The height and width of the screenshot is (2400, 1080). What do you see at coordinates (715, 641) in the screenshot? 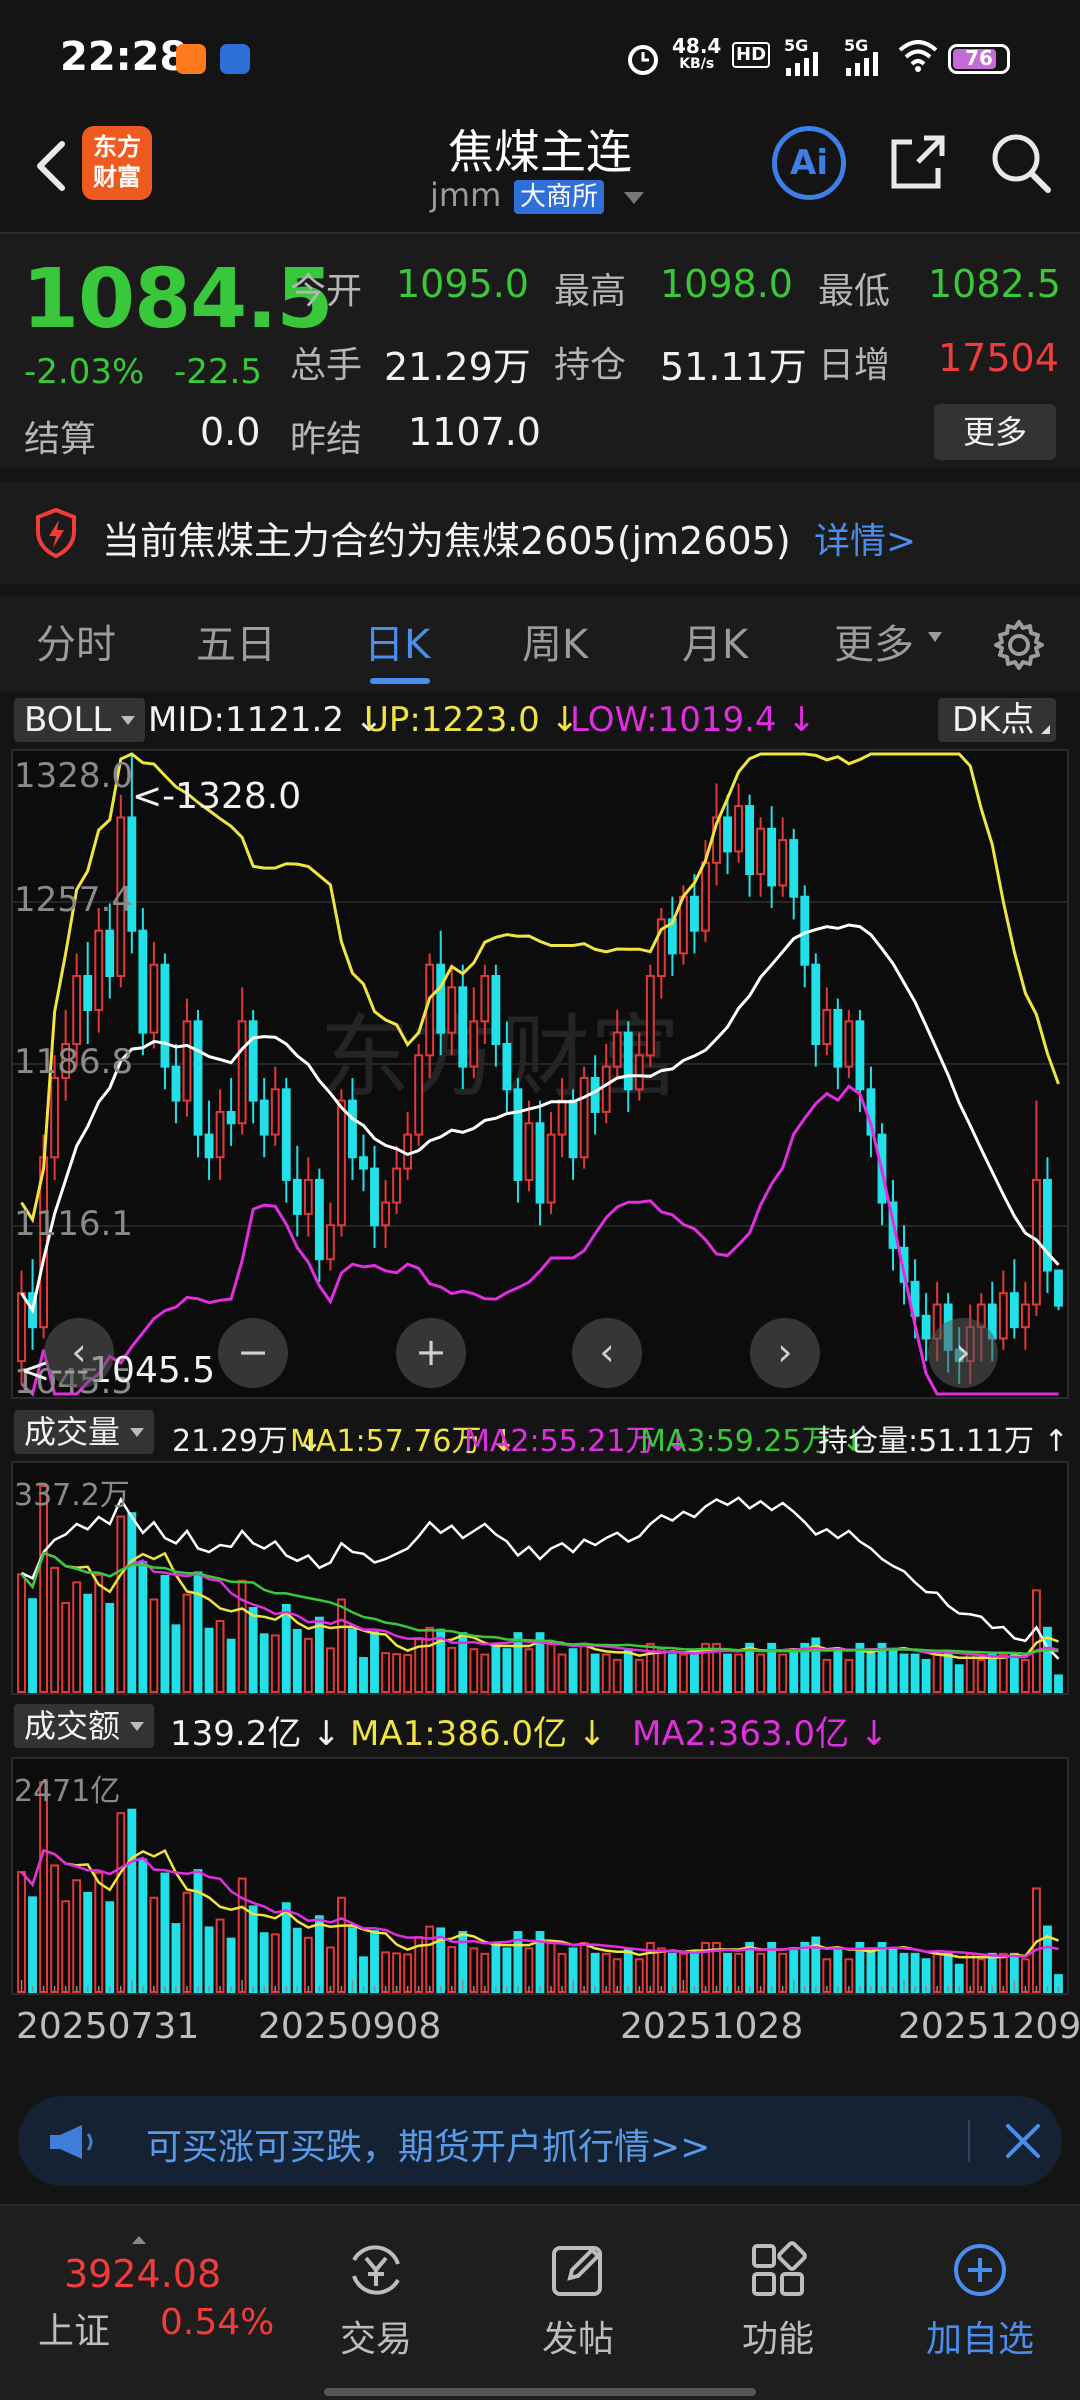
I see `tab-monthly-k: 月K` at bounding box center [715, 641].